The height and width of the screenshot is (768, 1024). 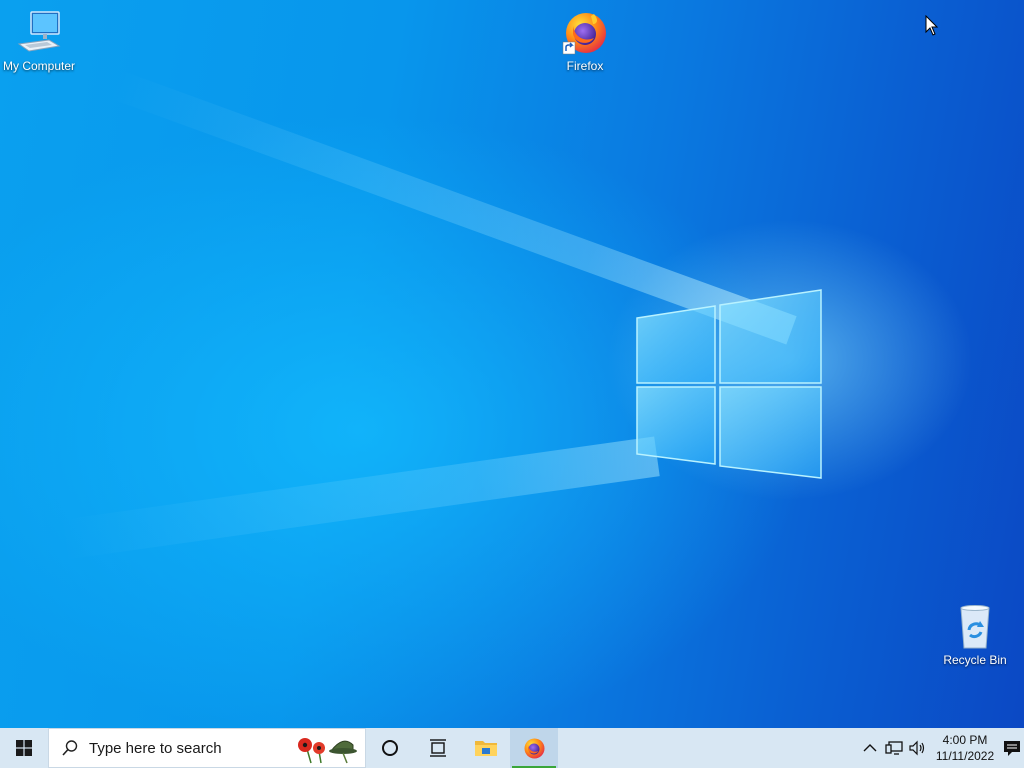 I want to click on computer-icon, so click(x=39, y=31).